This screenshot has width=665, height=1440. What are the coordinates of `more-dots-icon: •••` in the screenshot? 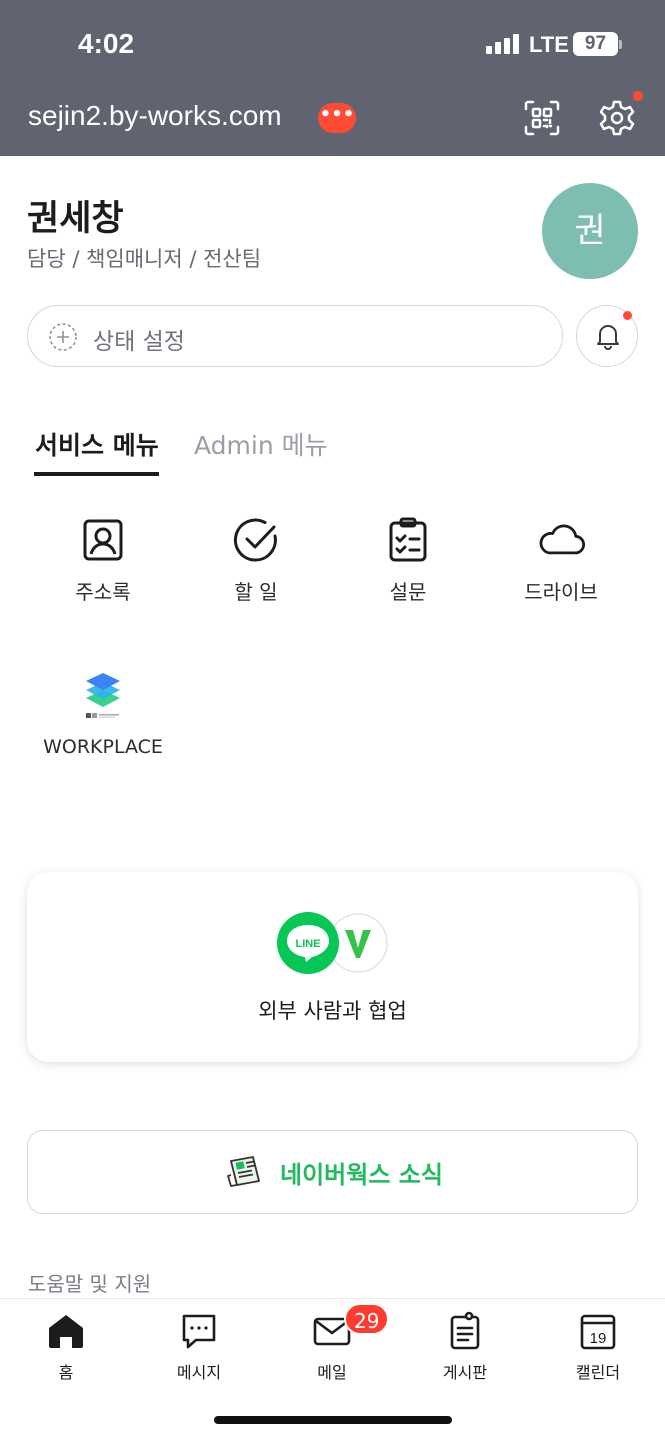 It's located at (337, 118).